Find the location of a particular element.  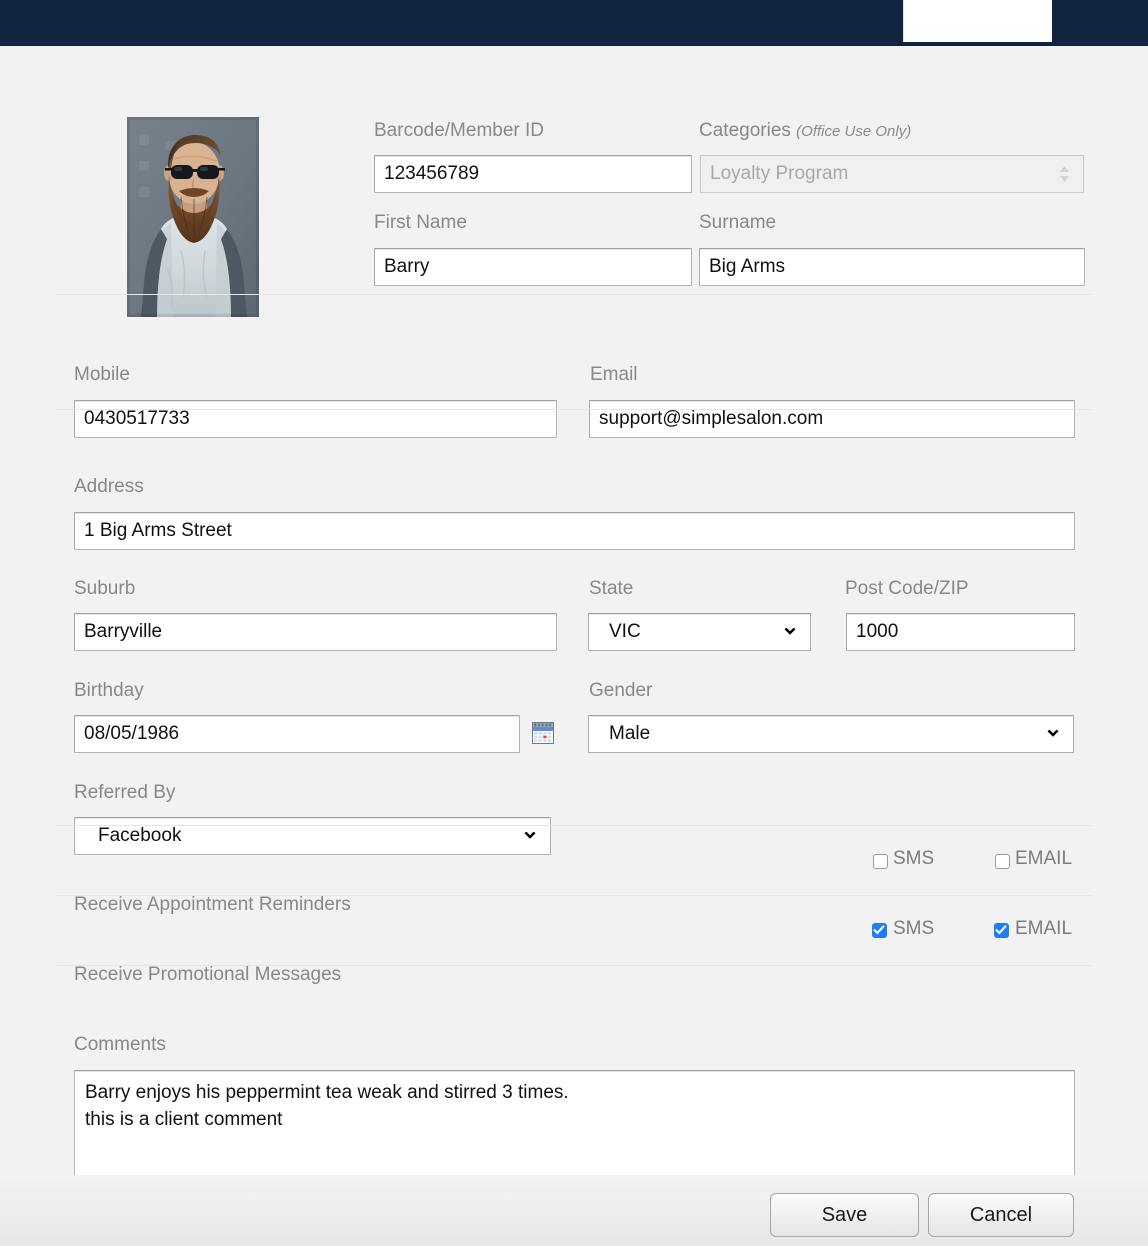

gender-select: Male is located at coordinates (831, 734).